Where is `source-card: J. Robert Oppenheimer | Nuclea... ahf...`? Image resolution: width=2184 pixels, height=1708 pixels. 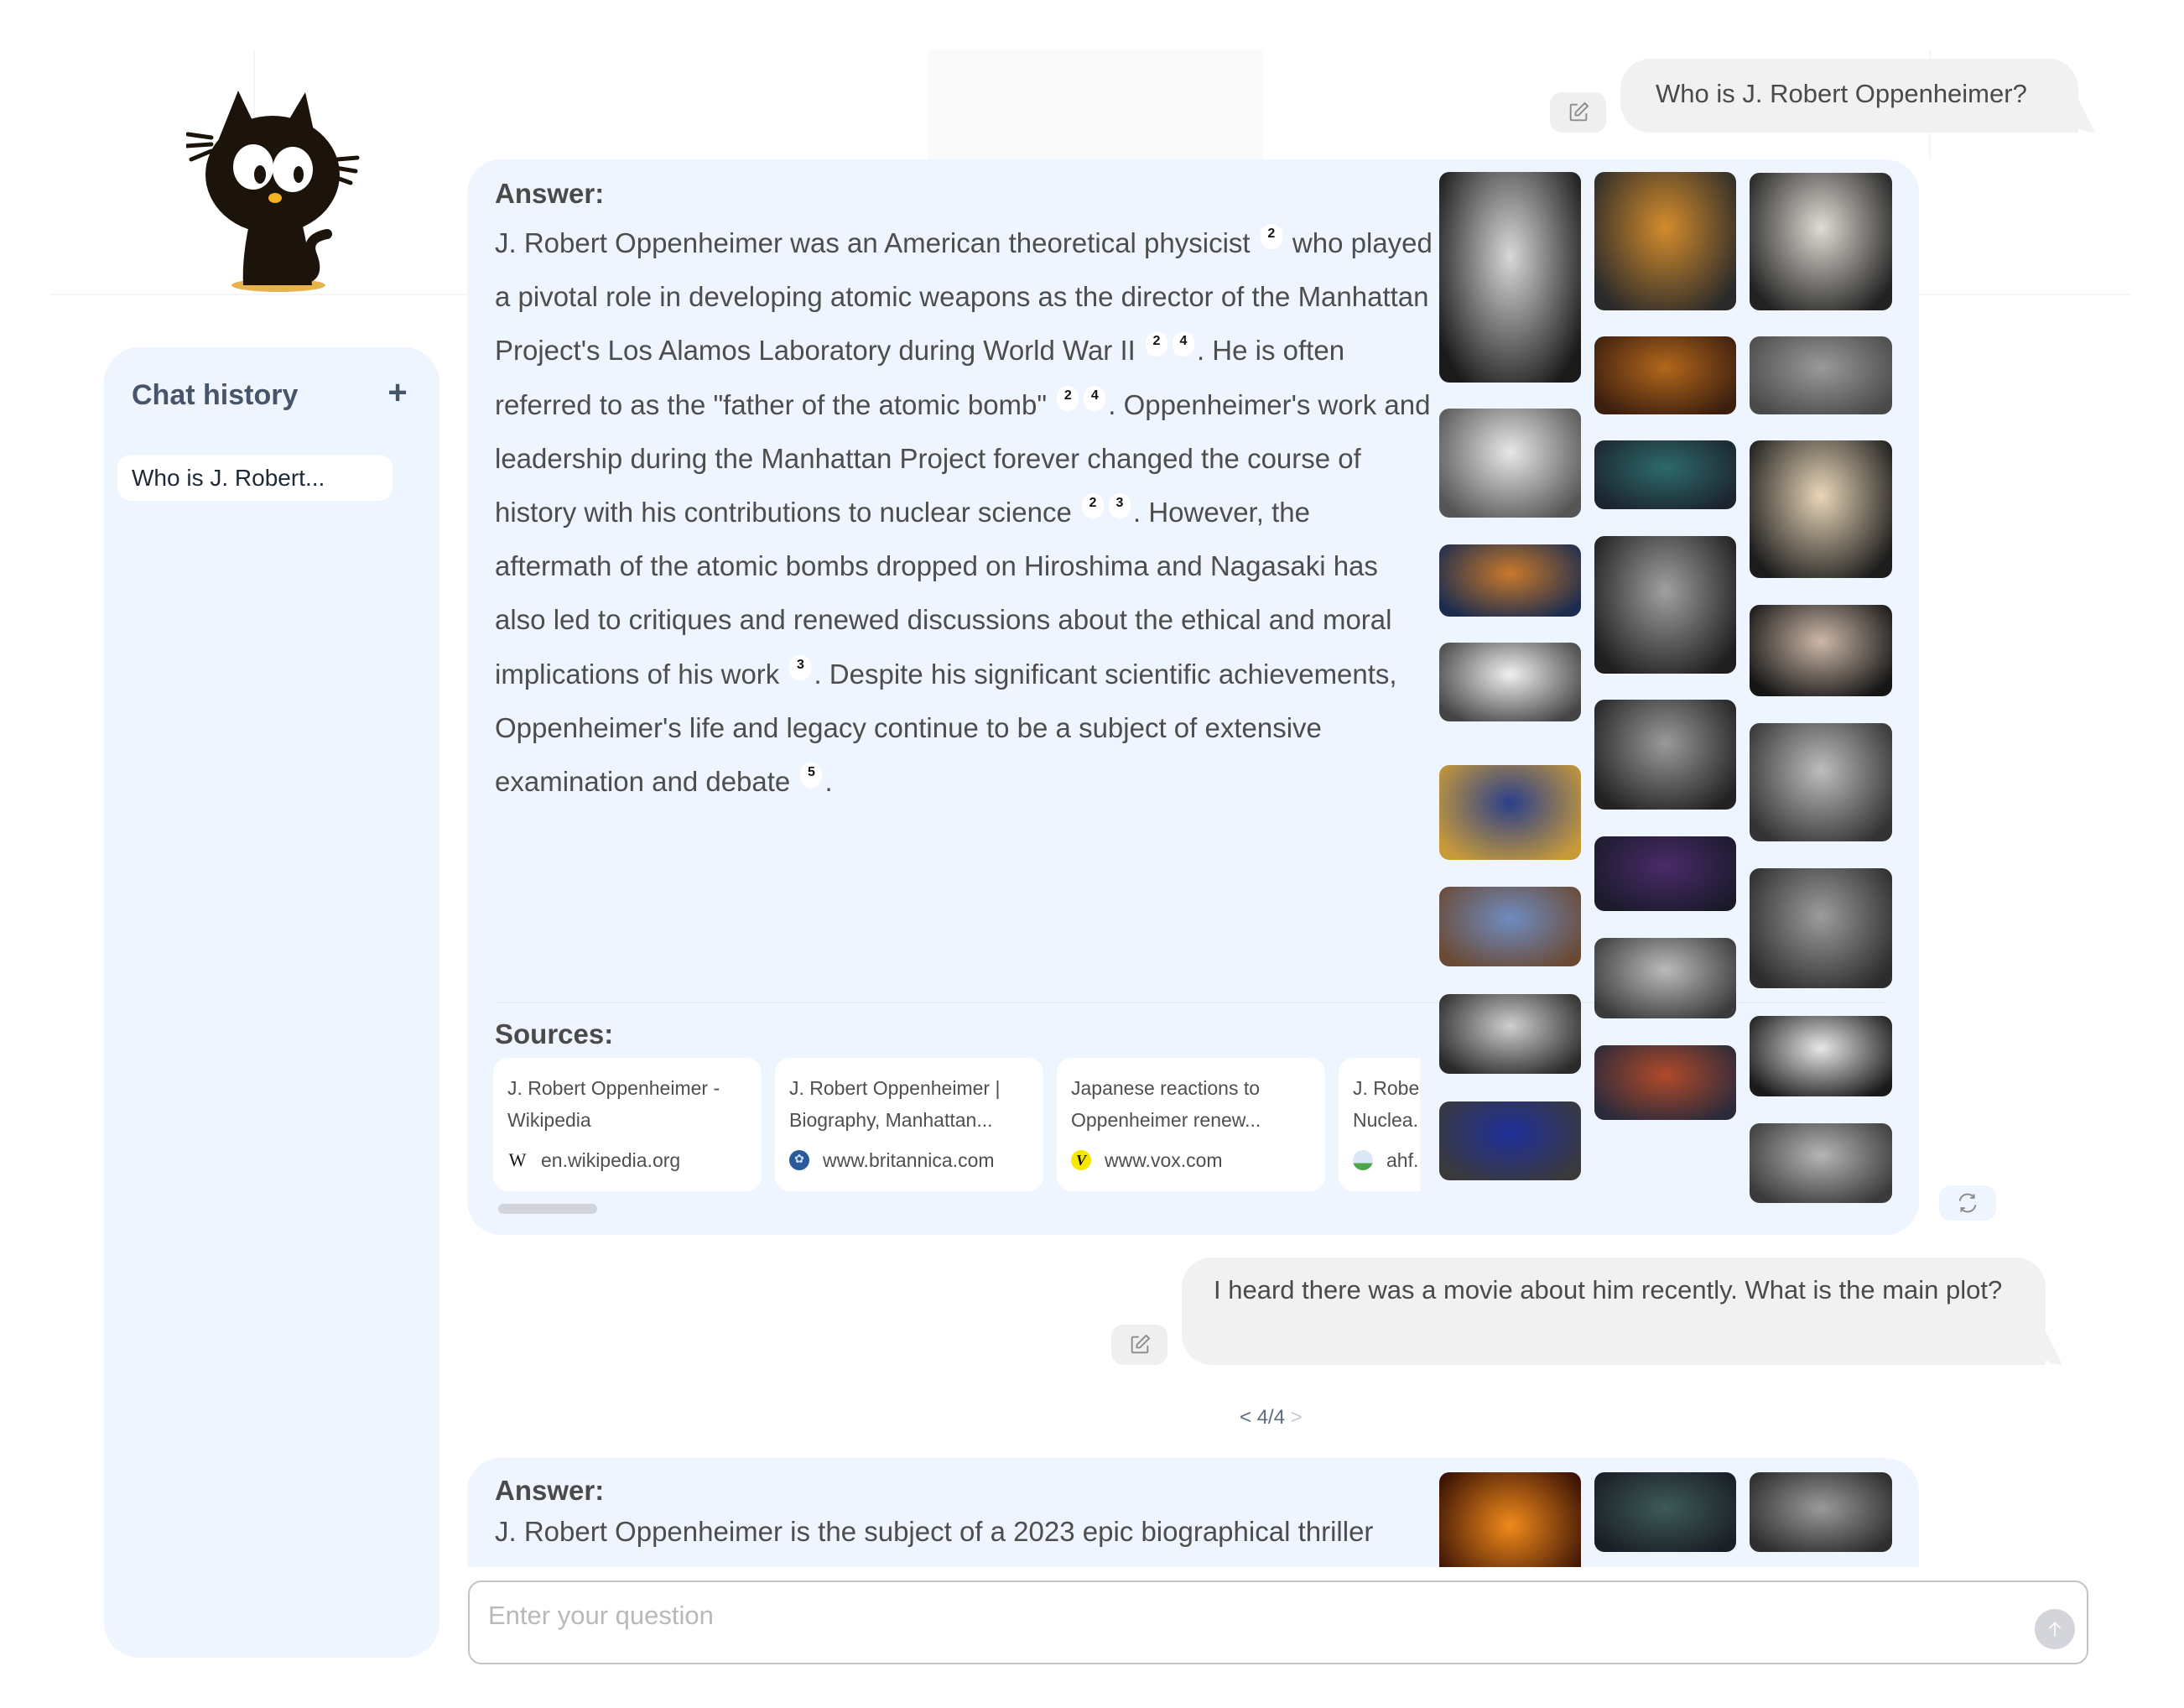
source-card: J. Robert Oppenheimer | Nuclea... ahf... is located at coordinates (1379, 1124).